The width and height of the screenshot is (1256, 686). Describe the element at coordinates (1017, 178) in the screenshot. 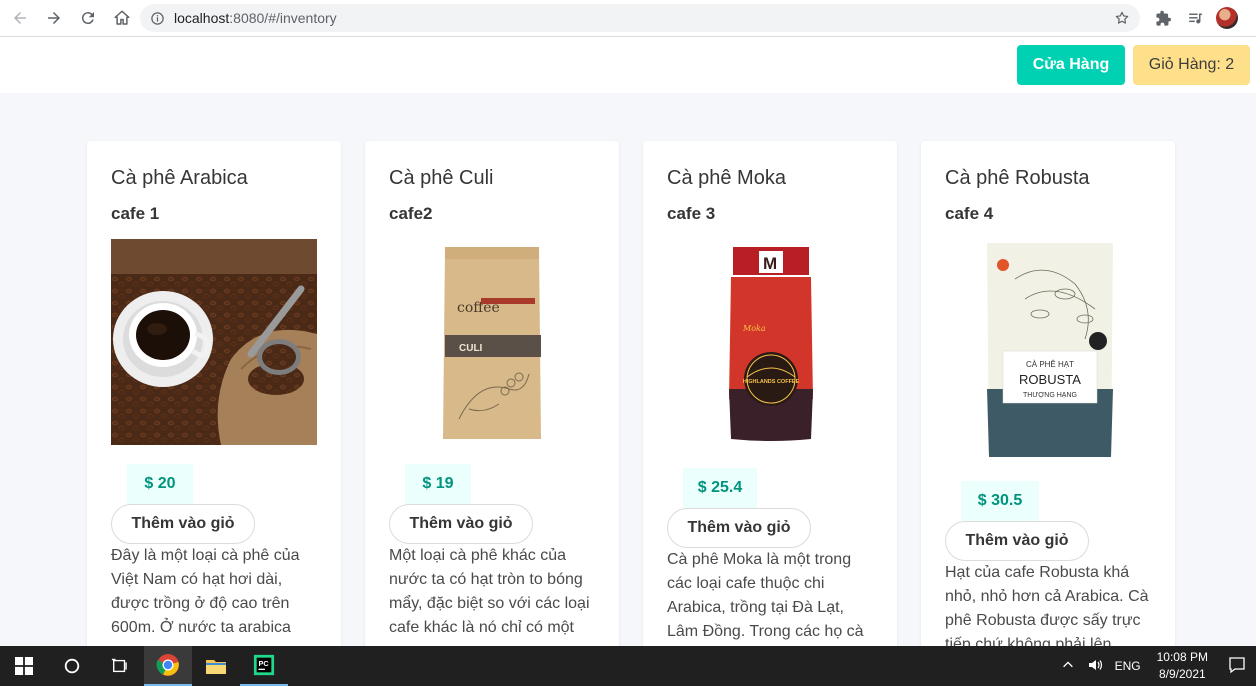

I see `product-name: Cà phê Robusta` at that location.